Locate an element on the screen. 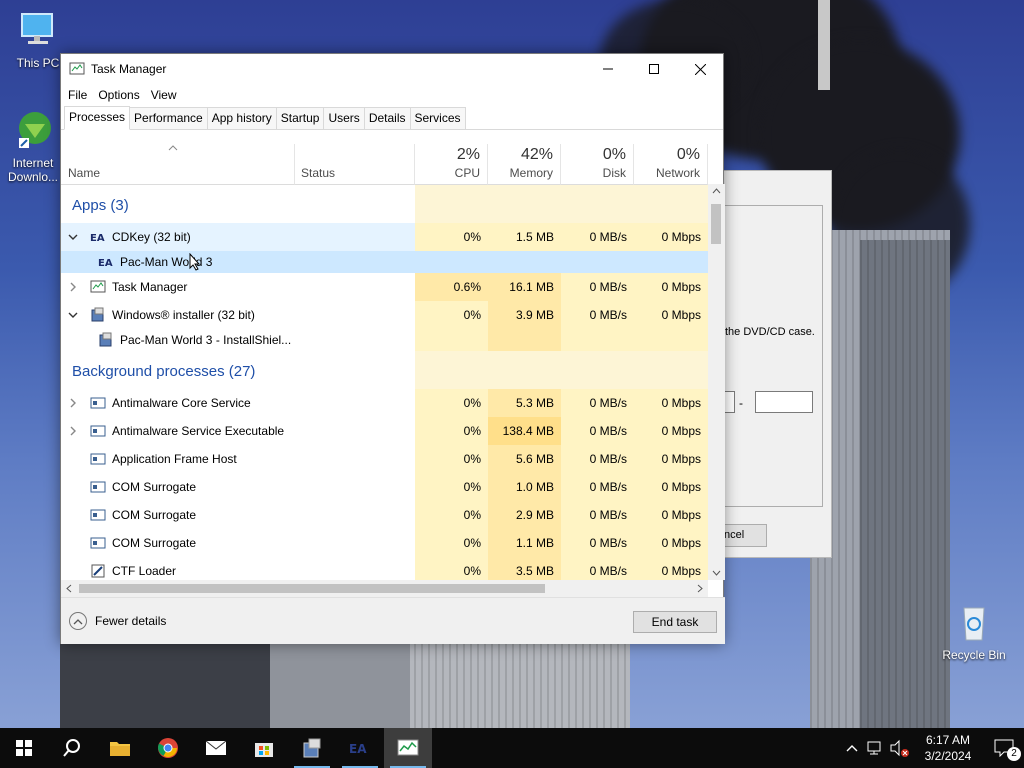  scroll-up-icon is located at coordinates (716, 191).